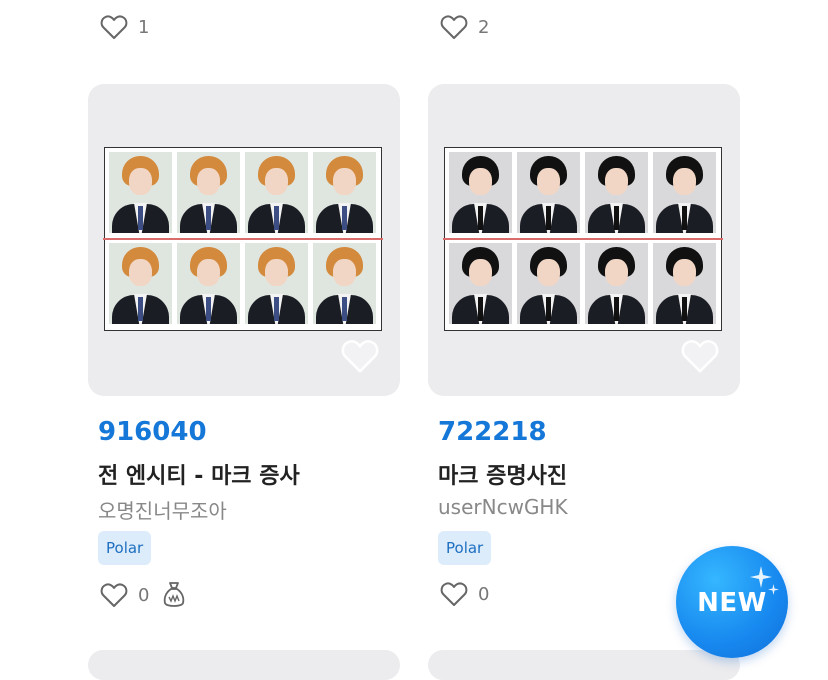 This screenshot has width=828, height=680. Describe the element at coordinates (174, 595) in the screenshot. I see `money-bag-icon` at that location.